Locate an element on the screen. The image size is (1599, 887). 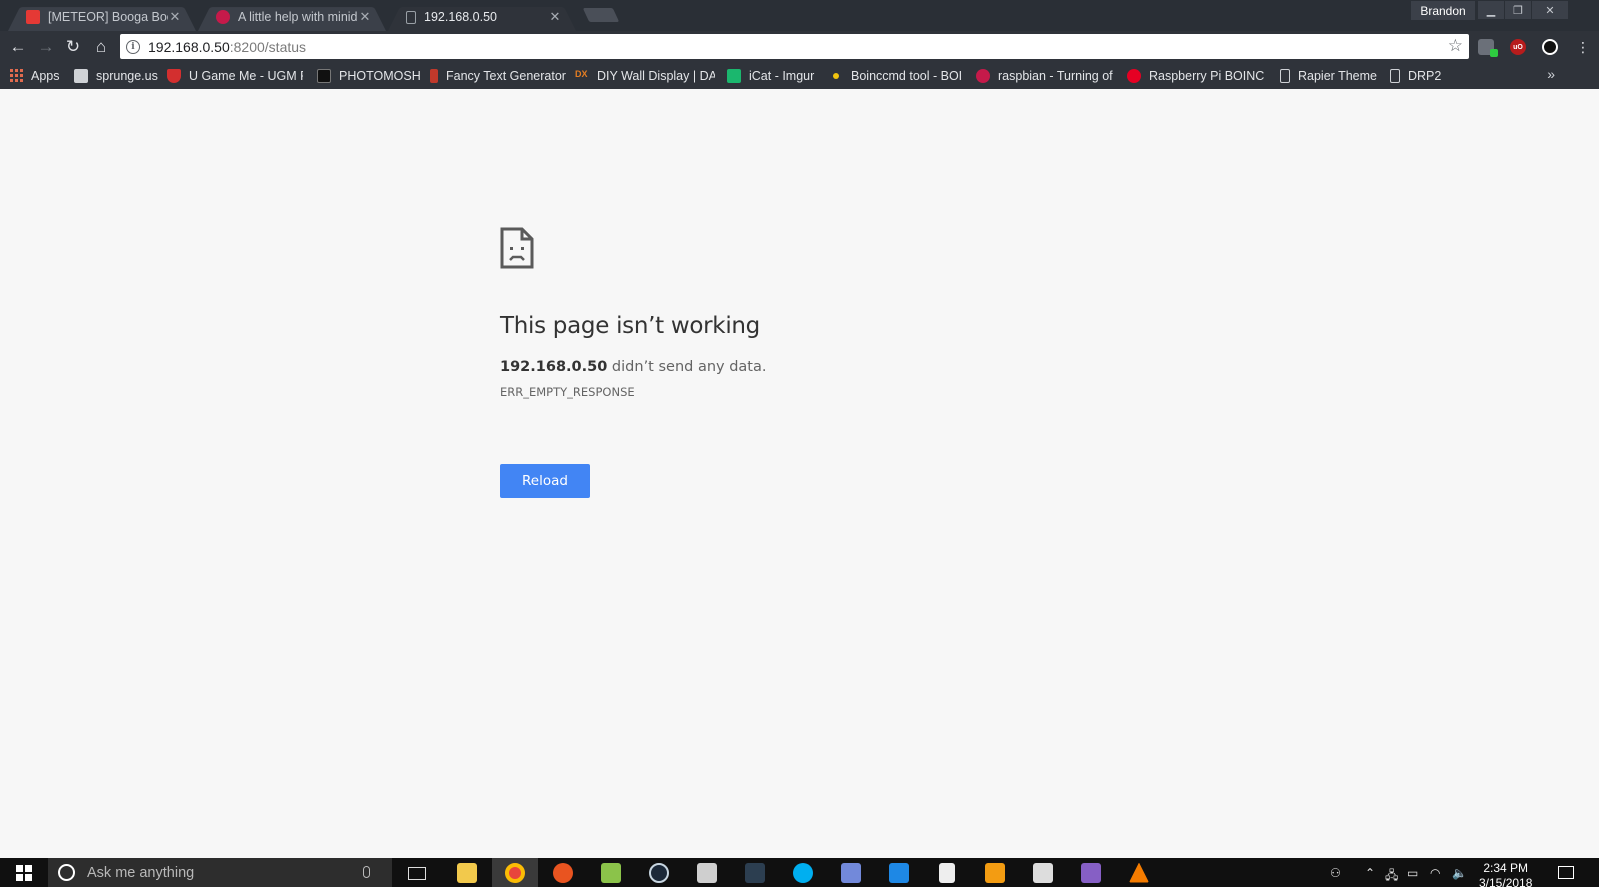
search-placeholder: Ask me anything is located at coordinates (141, 872).